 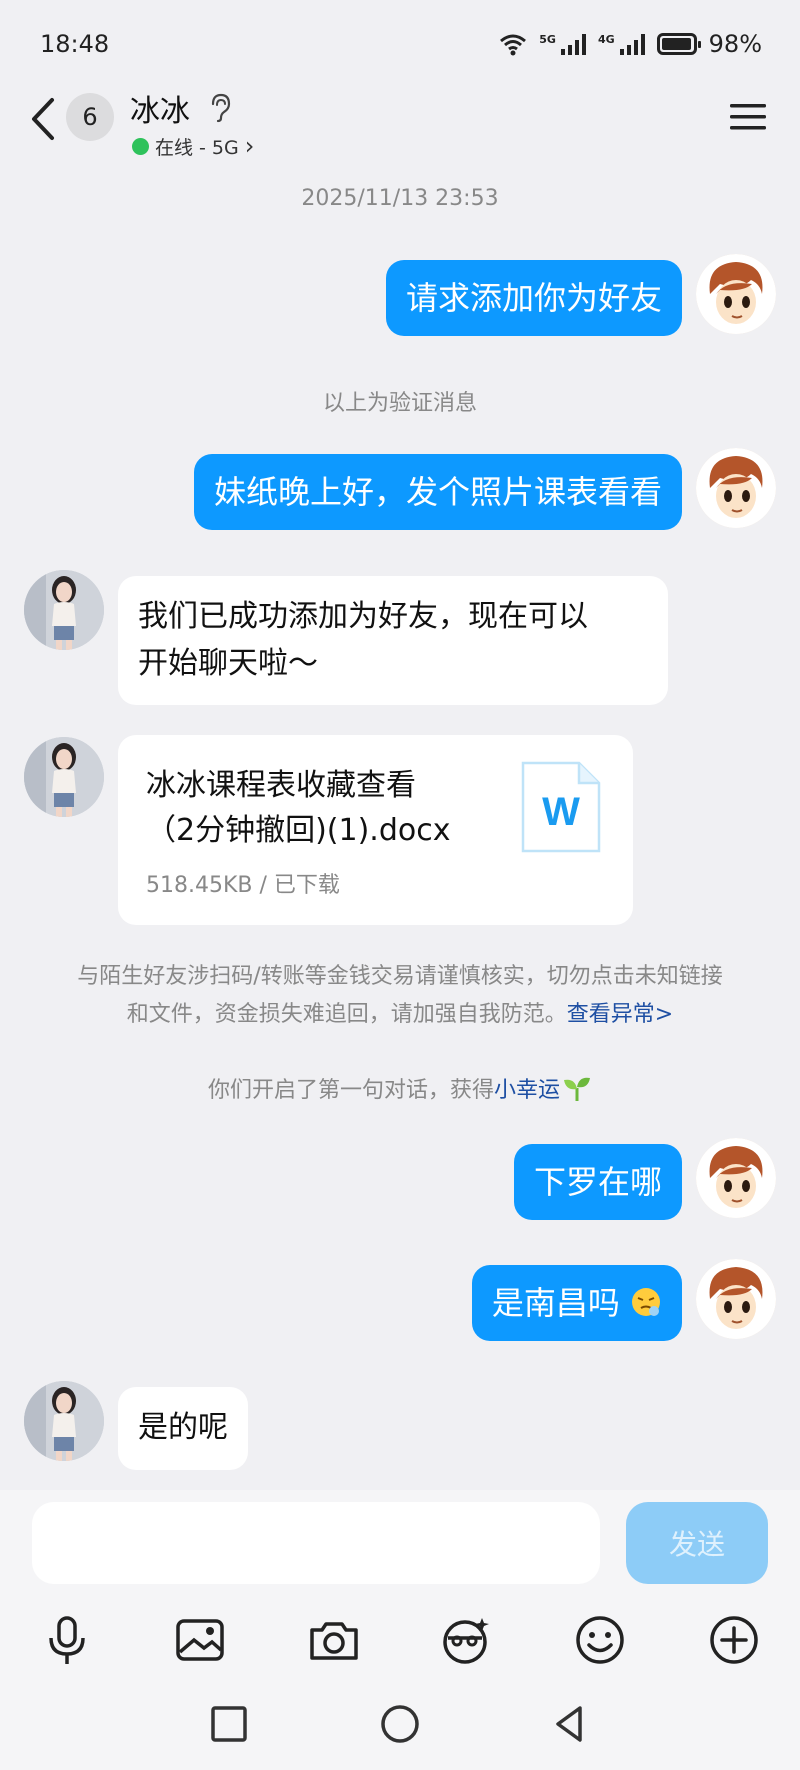 What do you see at coordinates (346, 1014) in the screenshot?
I see `warning-text: 和文件，资金损失难追回，请加强自我防范。` at bounding box center [346, 1014].